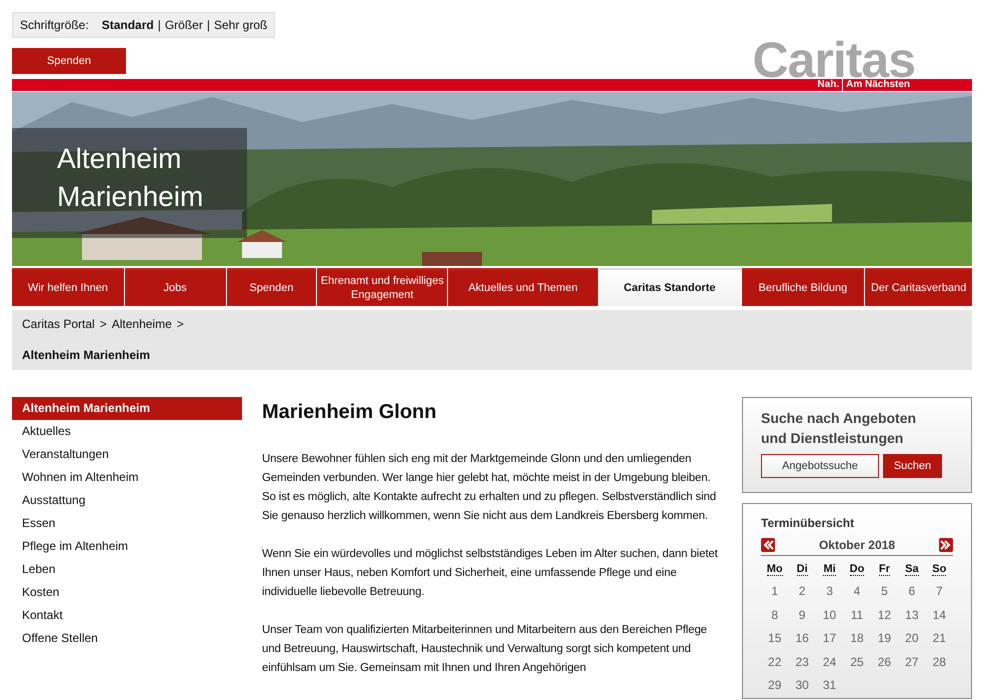 This screenshot has height=700, width=984. I want to click on calendar-day: 20, so click(912, 638).